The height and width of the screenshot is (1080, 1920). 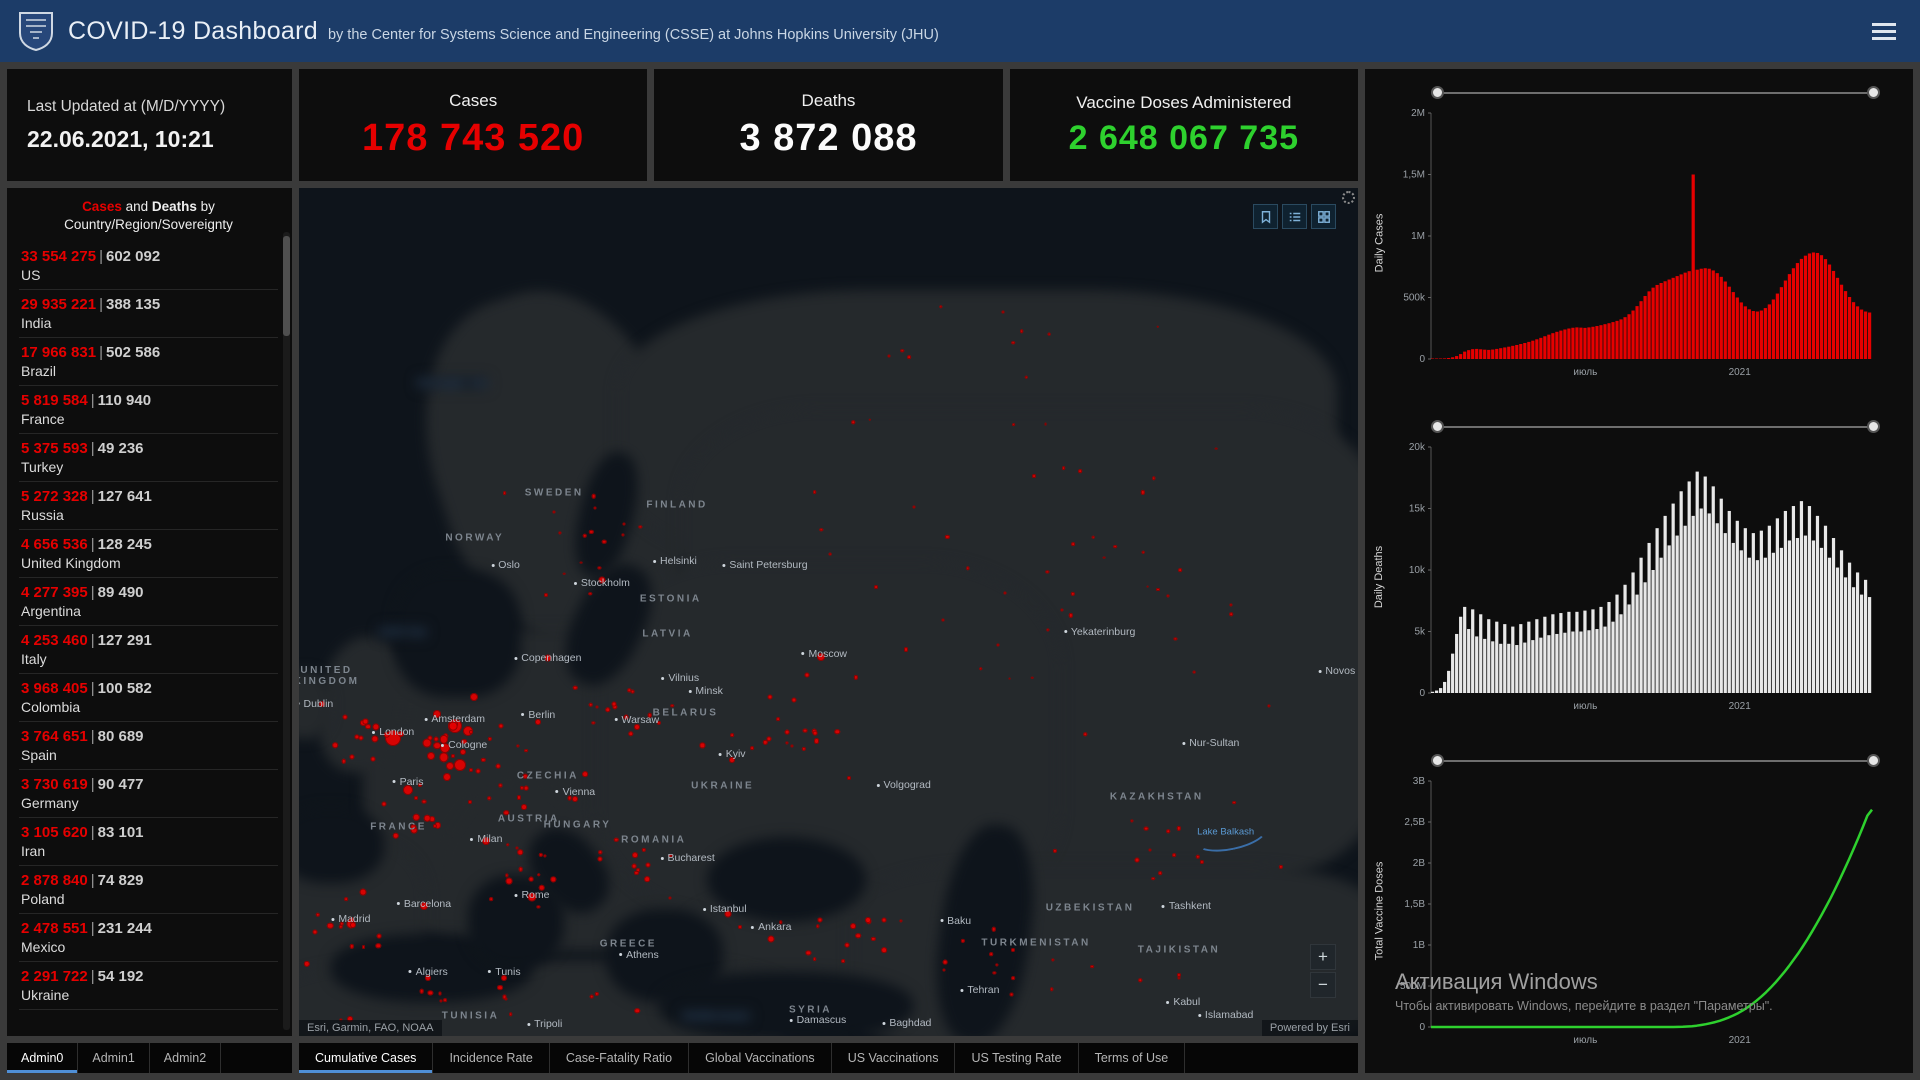 What do you see at coordinates (286, 286) in the screenshot?
I see `sidebar-scrollbar-thumb` at bounding box center [286, 286].